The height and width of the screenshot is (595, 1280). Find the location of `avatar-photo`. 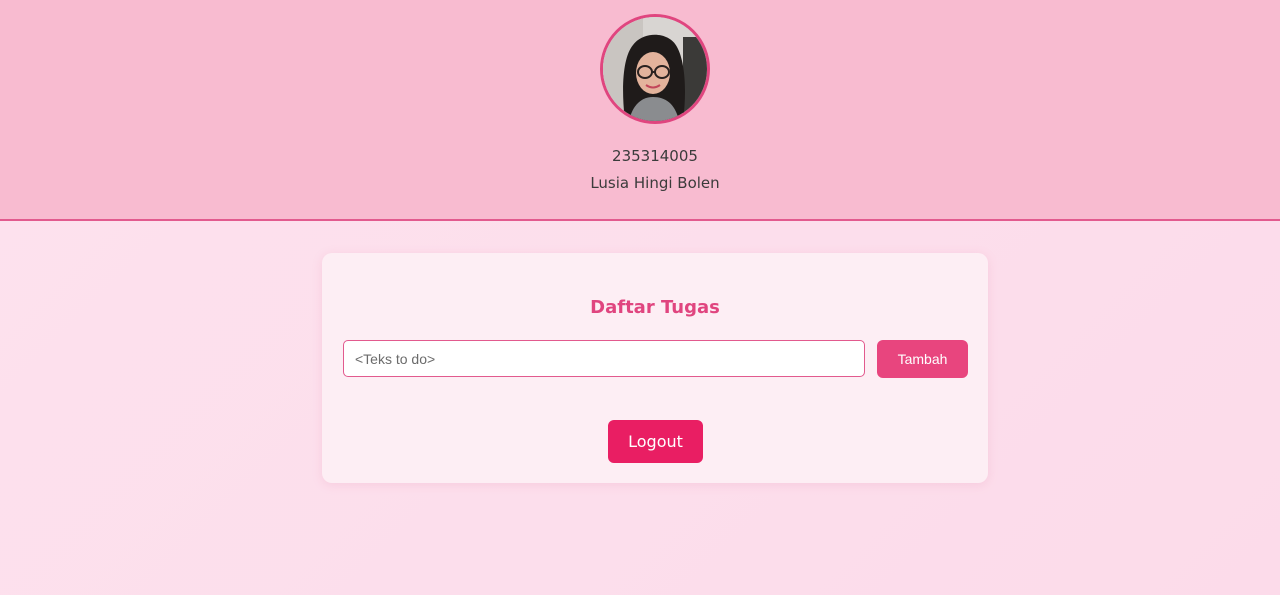

avatar-photo is located at coordinates (655, 69).